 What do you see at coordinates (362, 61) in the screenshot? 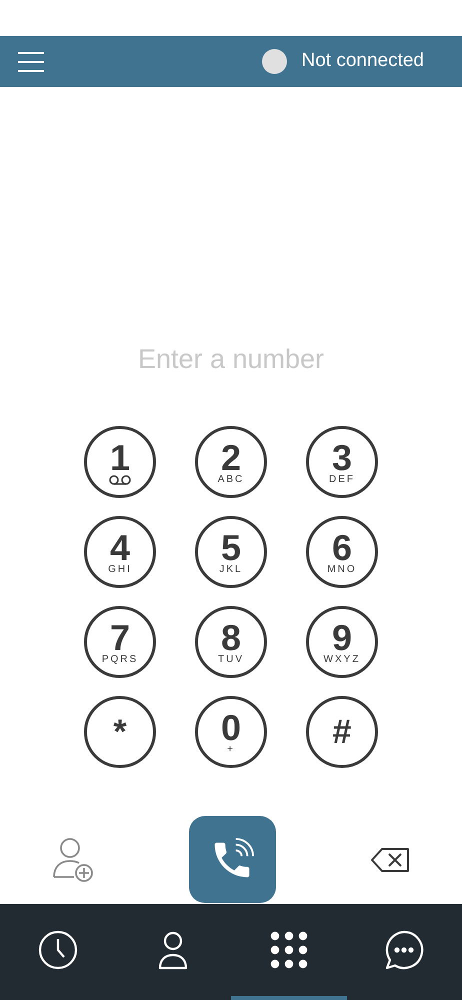
I see `connection-status: Not connected` at bounding box center [362, 61].